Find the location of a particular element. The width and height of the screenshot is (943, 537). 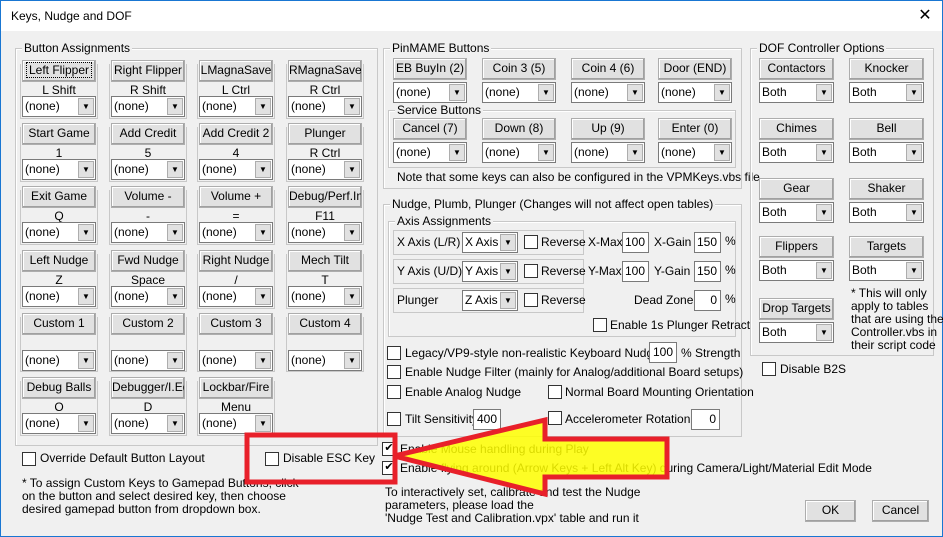

analog-nudge-checkbox is located at coordinates (394, 392).